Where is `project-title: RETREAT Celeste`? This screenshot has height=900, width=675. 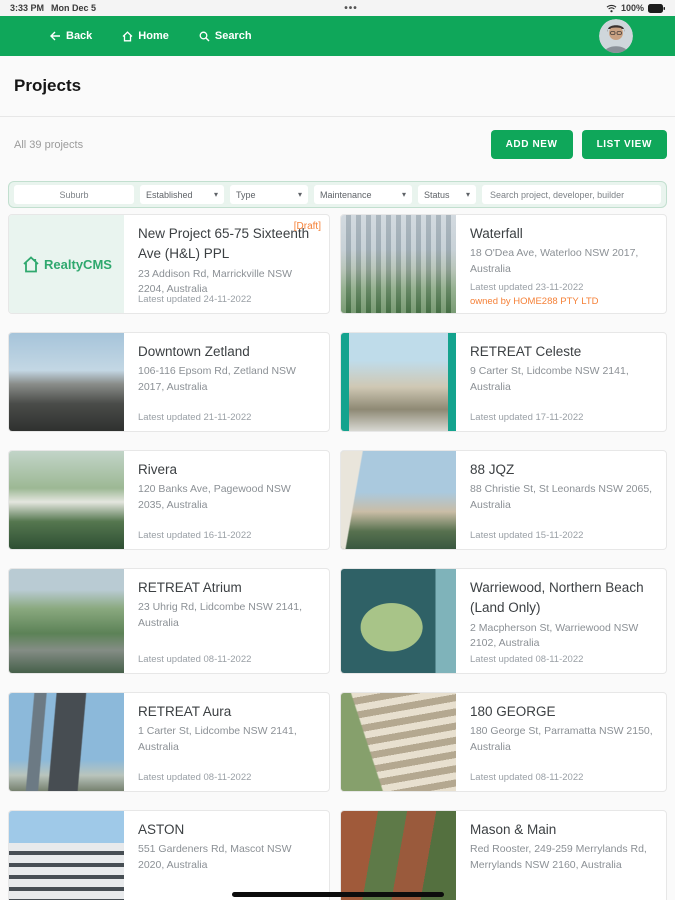
project-title: RETREAT Celeste is located at coordinates (526, 351).